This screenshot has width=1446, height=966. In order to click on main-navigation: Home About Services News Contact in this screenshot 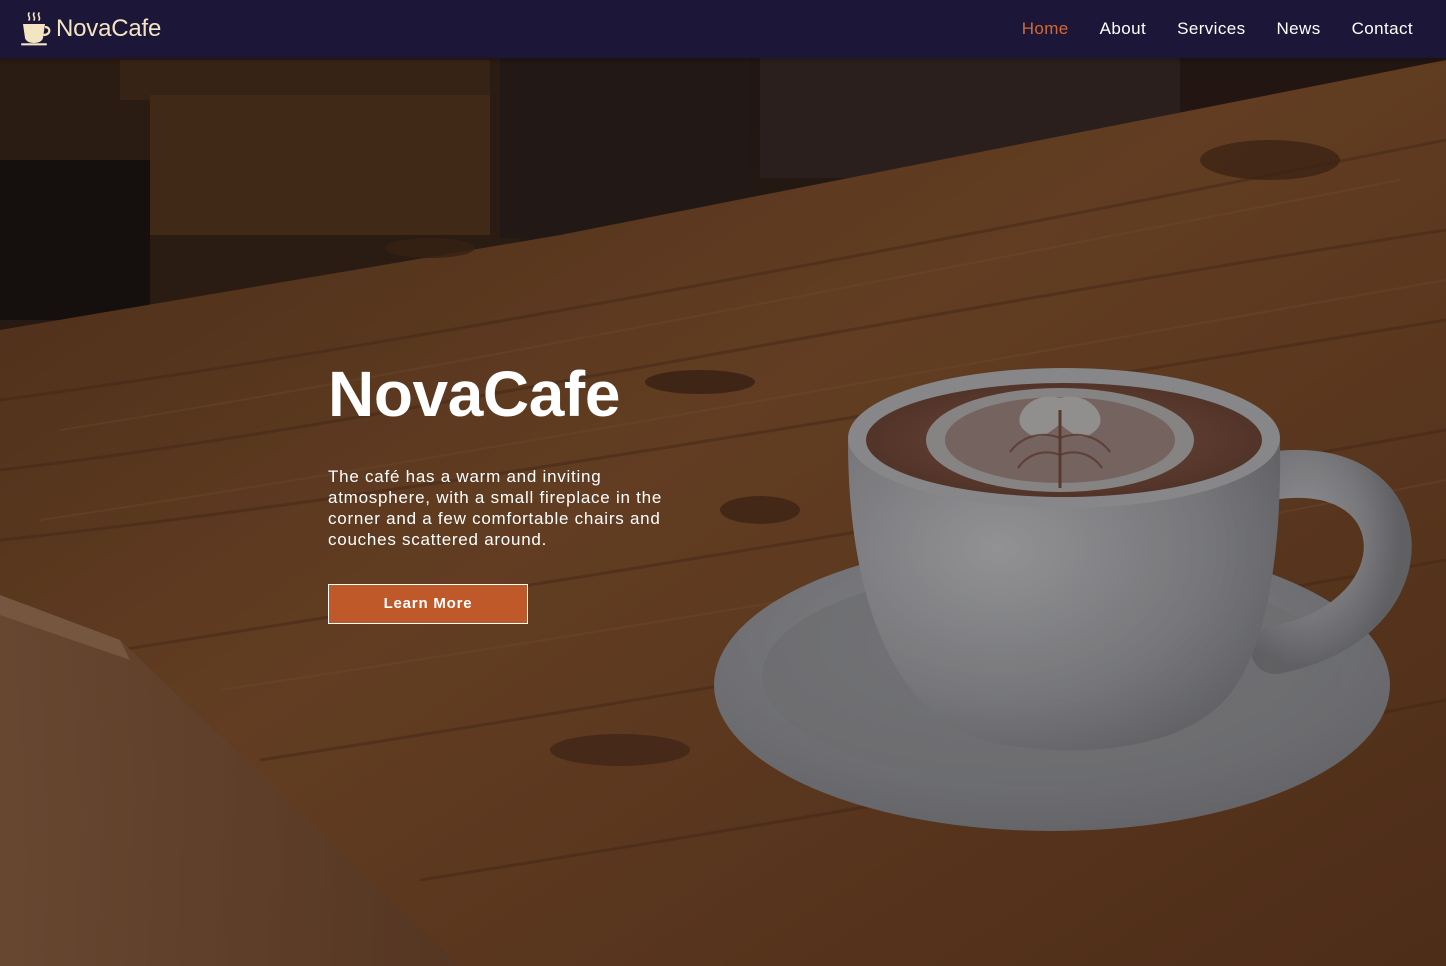, I will do `click(1202, 29)`.